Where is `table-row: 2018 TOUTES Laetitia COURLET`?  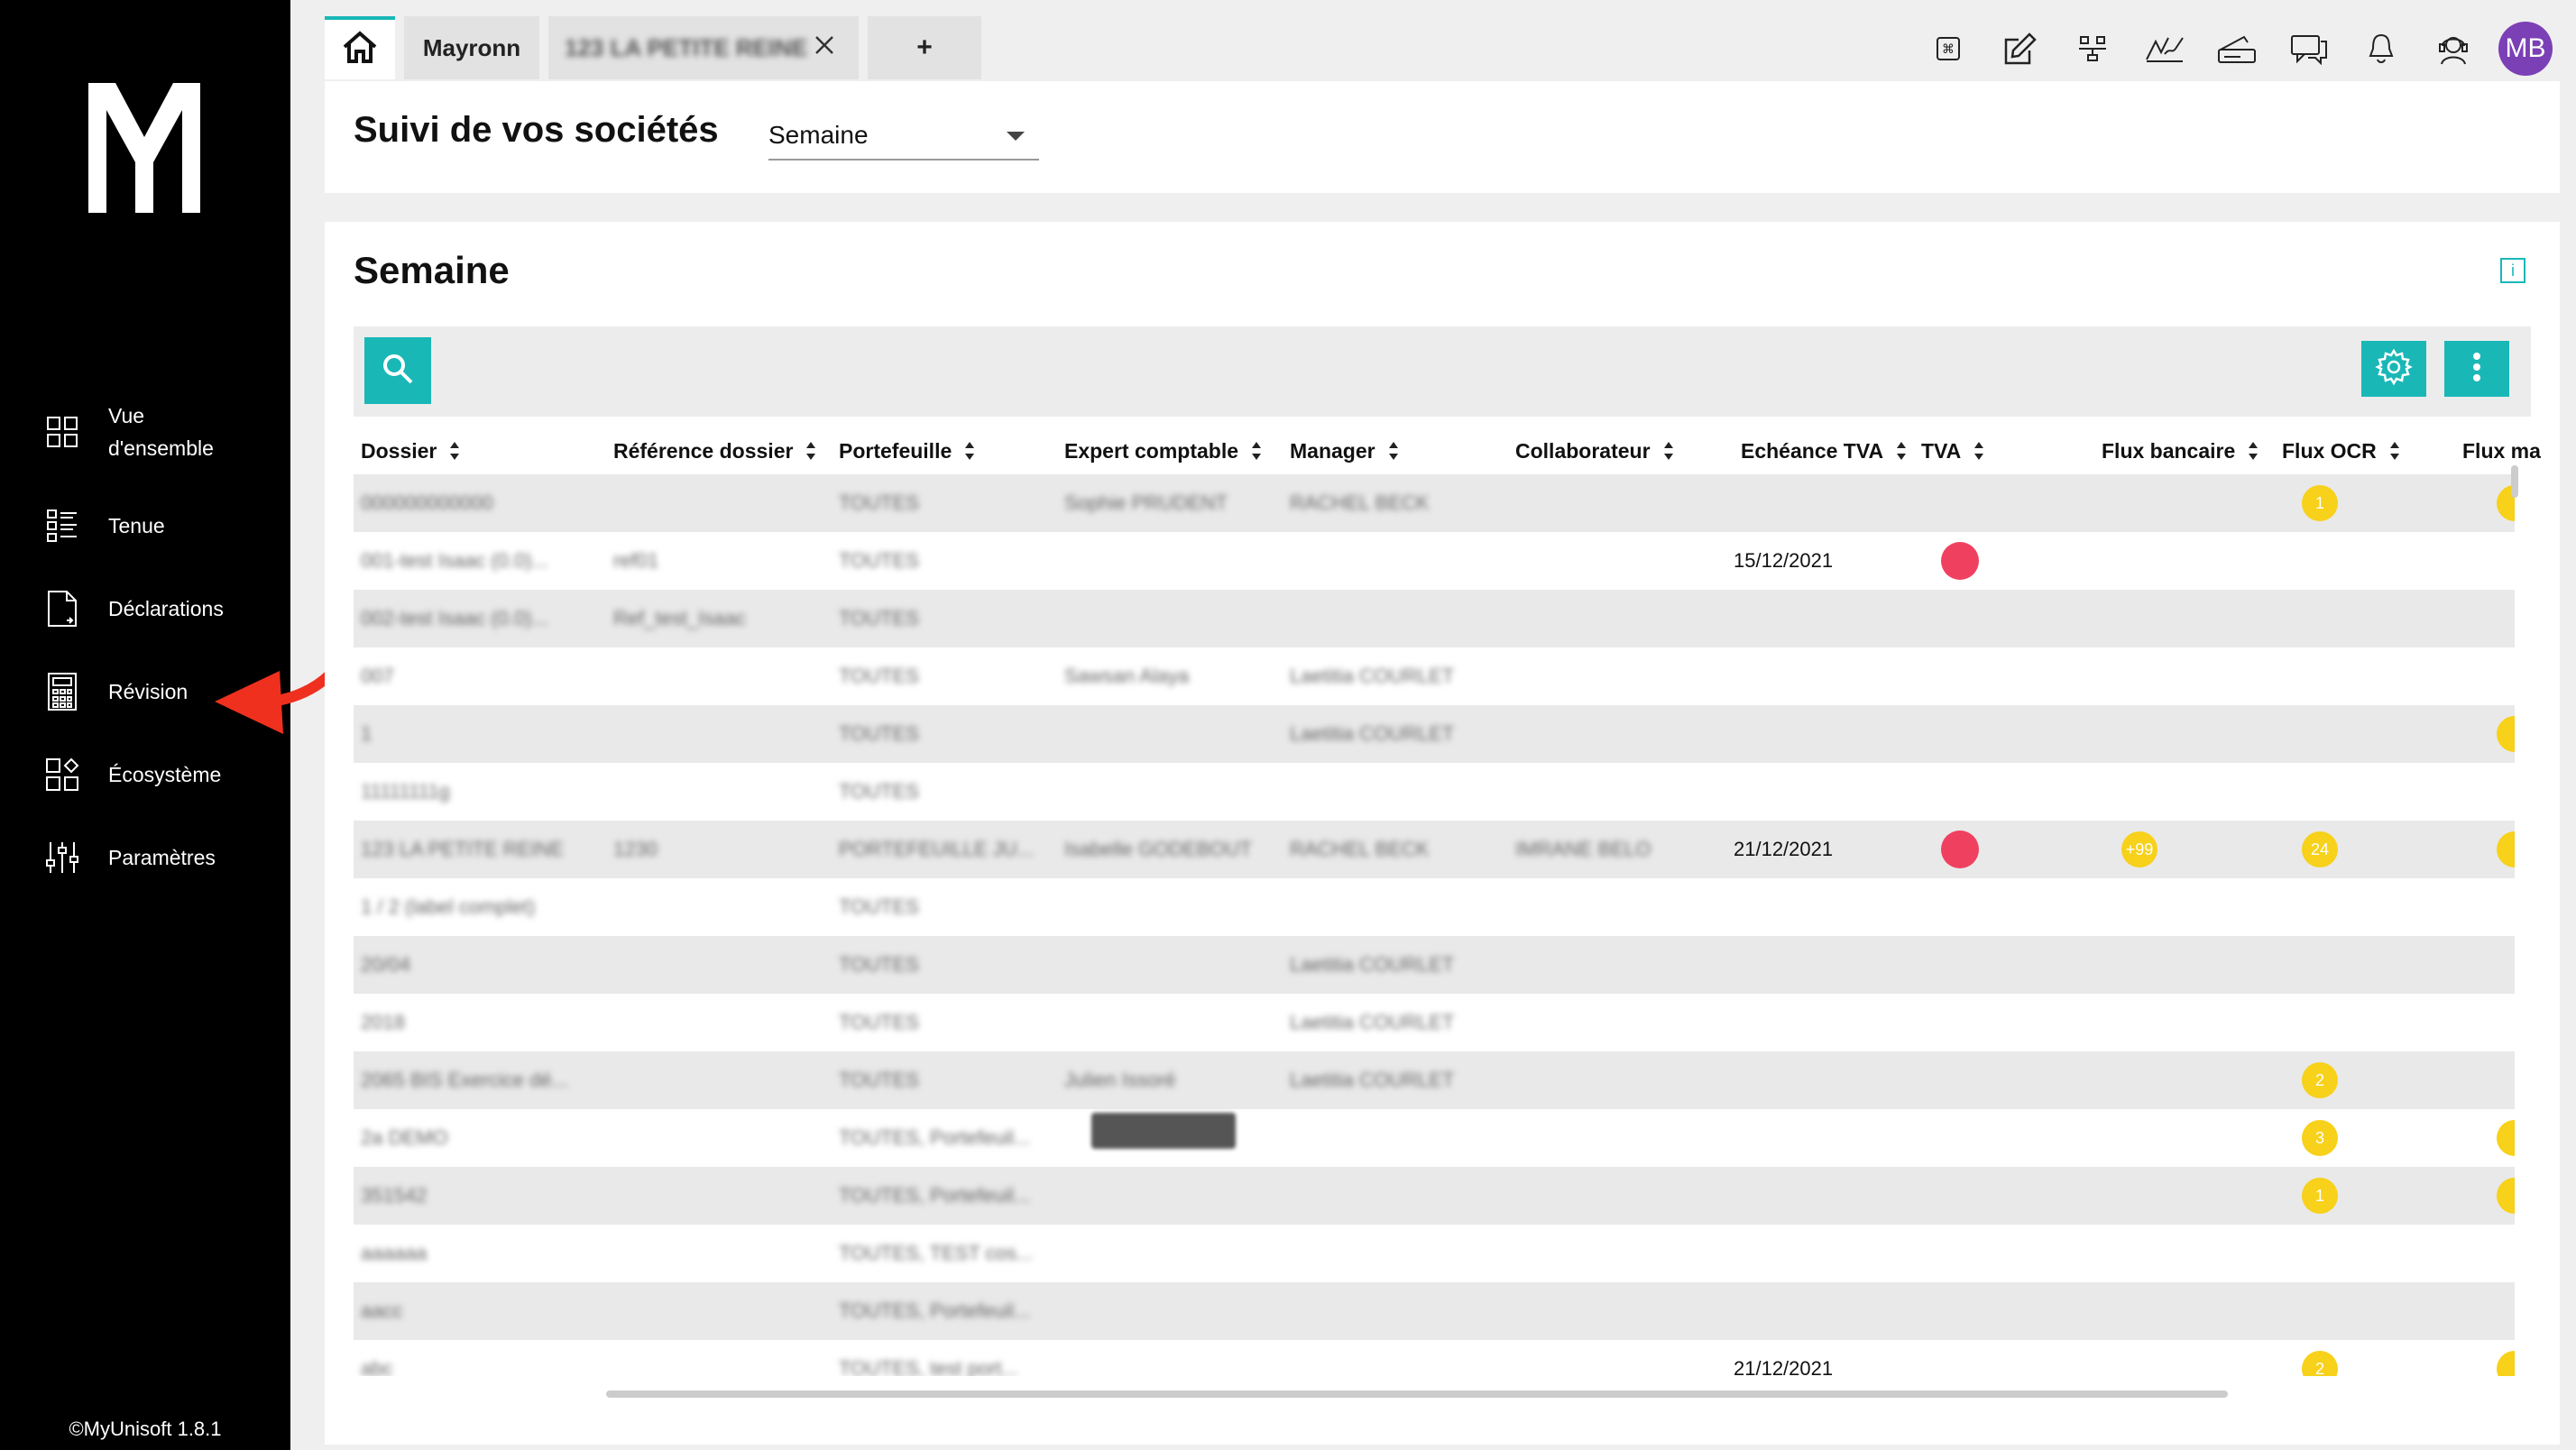
table-row: 2018 TOUTES Laetitia COURLET is located at coordinates (1434, 1022).